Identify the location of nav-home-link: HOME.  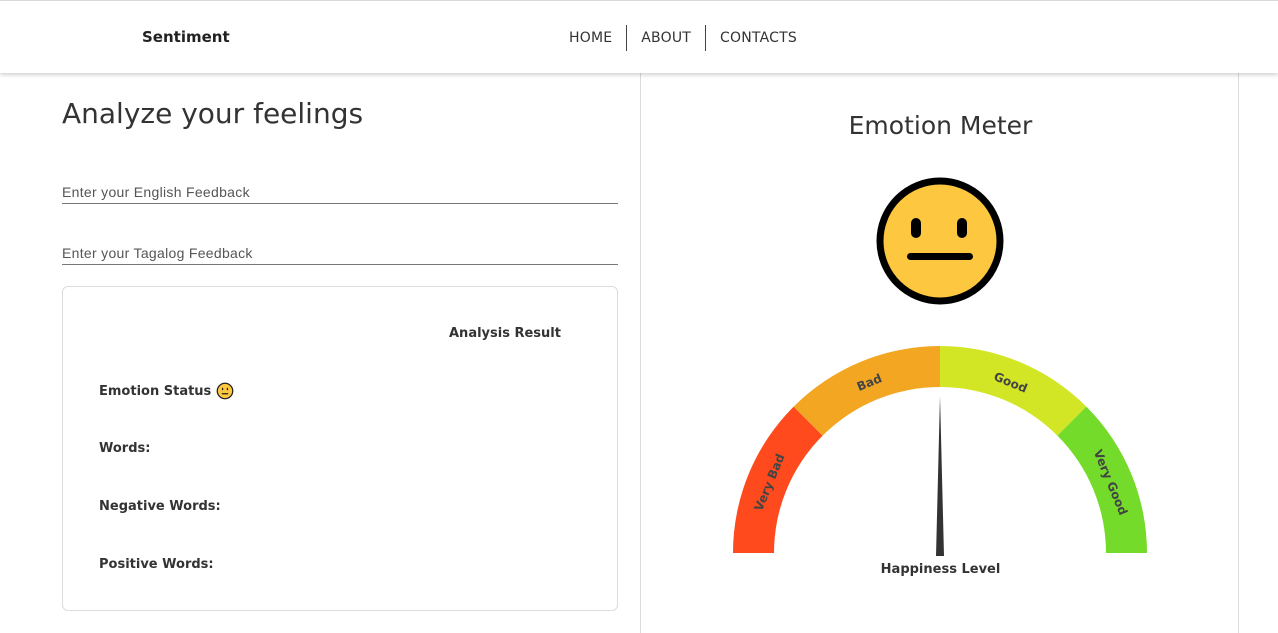
(590, 38).